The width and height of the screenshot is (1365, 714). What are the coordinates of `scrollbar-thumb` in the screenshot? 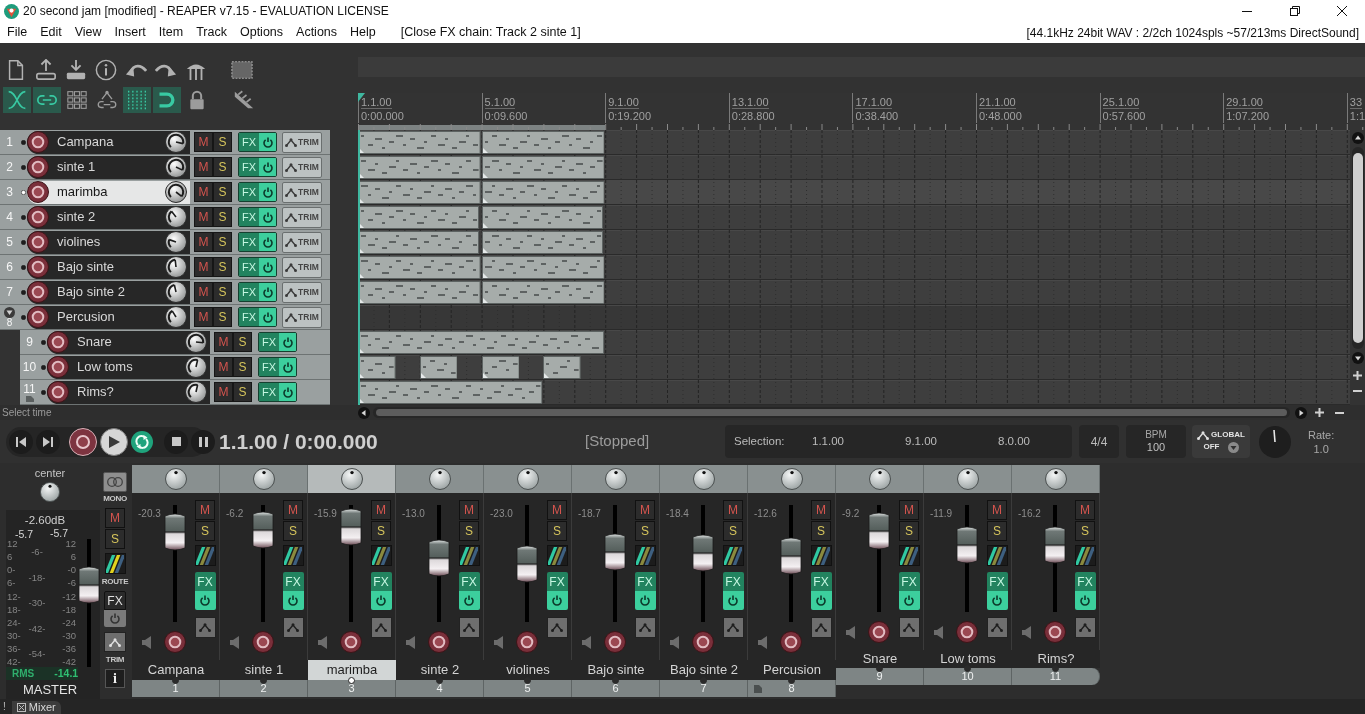 It's located at (1357, 248).